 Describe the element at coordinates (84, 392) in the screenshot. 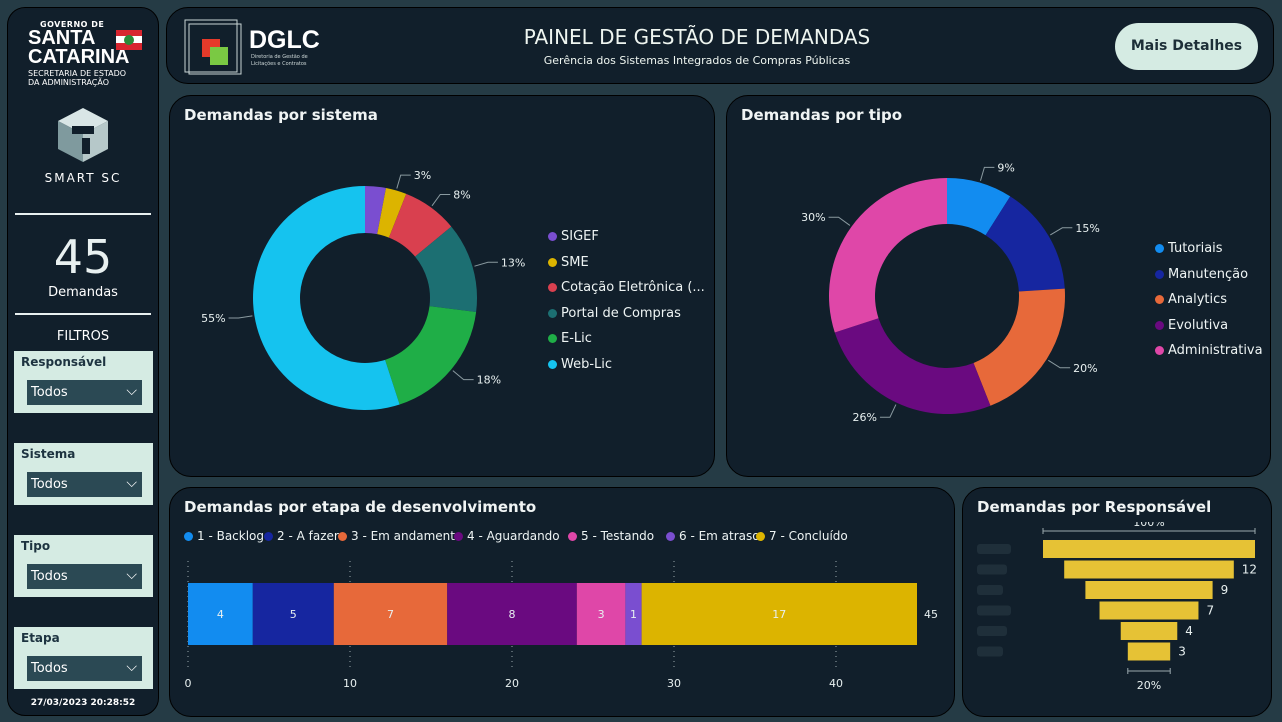

I see `responsavel-dropdown: Todos ⌵` at that location.